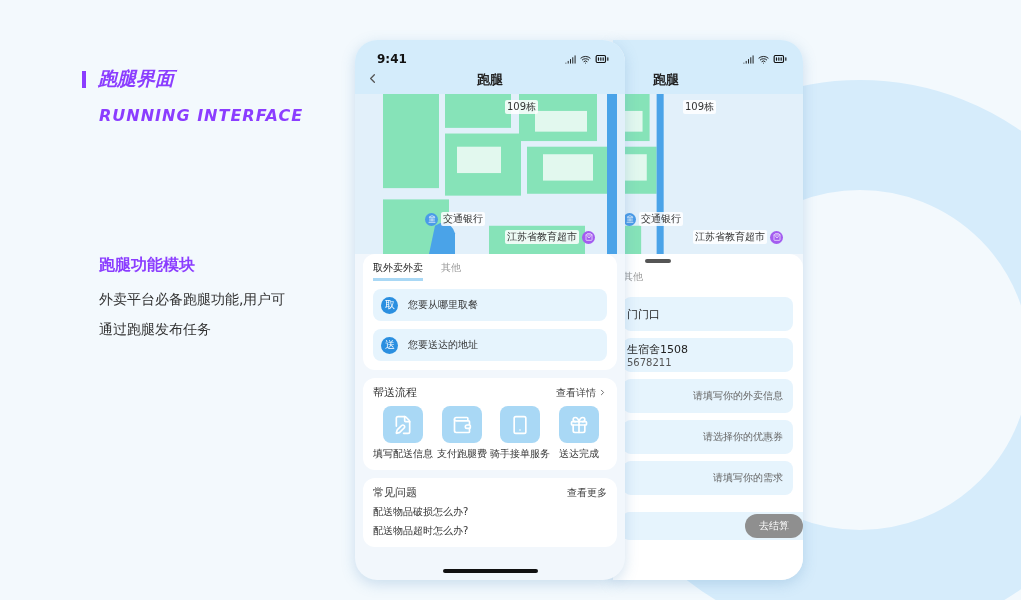 The image size is (1021, 600). I want to click on feature-title: 跑腿功能模块, so click(147, 265).